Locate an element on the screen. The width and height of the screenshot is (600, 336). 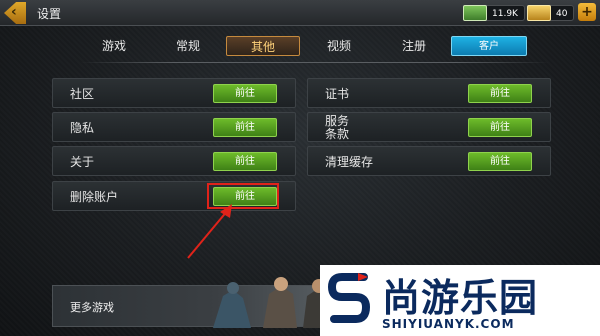
tab-register: 注册 is located at coordinates (414, 46).